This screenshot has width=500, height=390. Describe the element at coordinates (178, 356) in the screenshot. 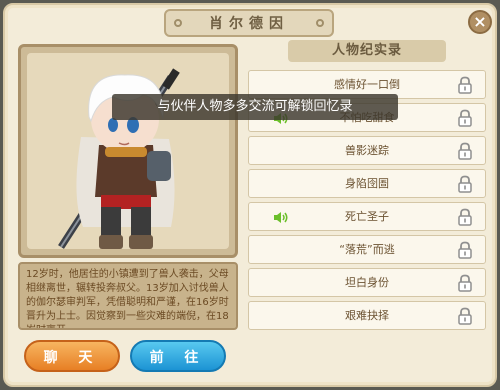

I see `go-button: 前 往` at that location.